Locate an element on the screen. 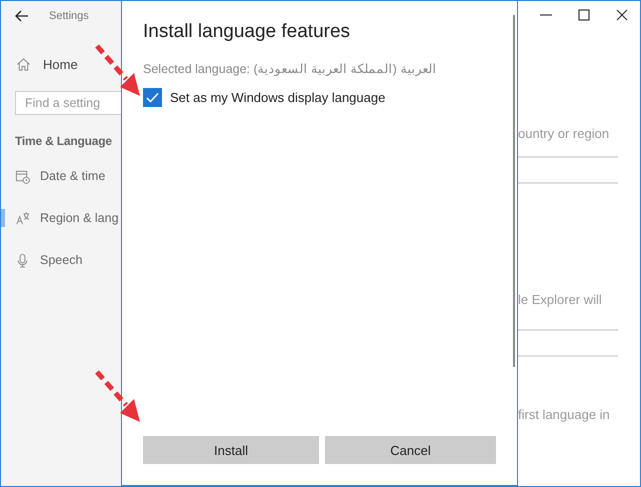  home-icon is located at coordinates (23, 64).